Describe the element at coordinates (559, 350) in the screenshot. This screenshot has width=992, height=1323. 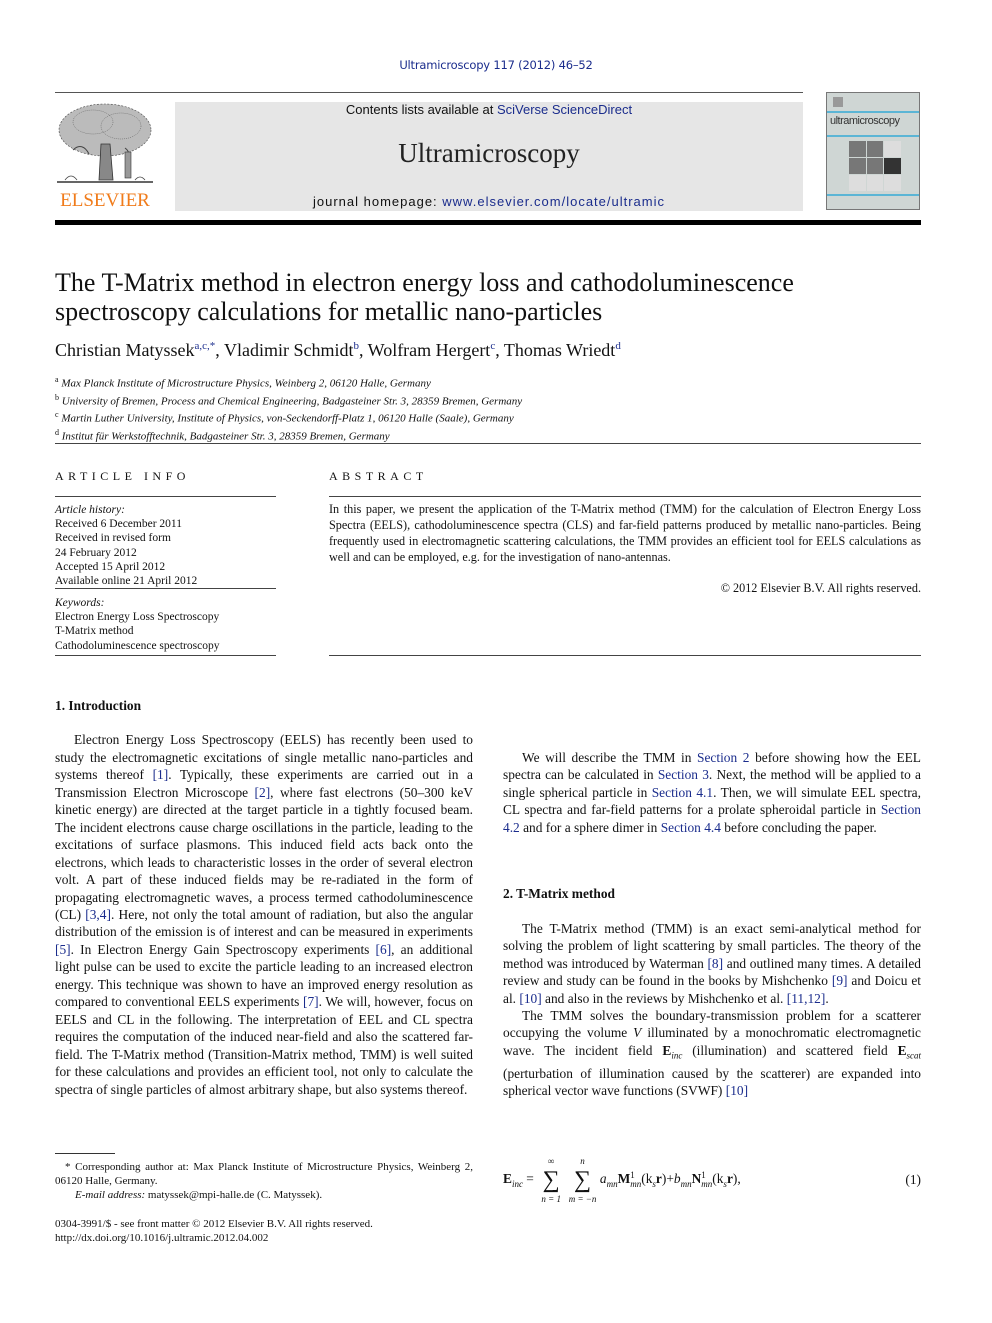
I see `author-name: Thomas Wriedt` at that location.